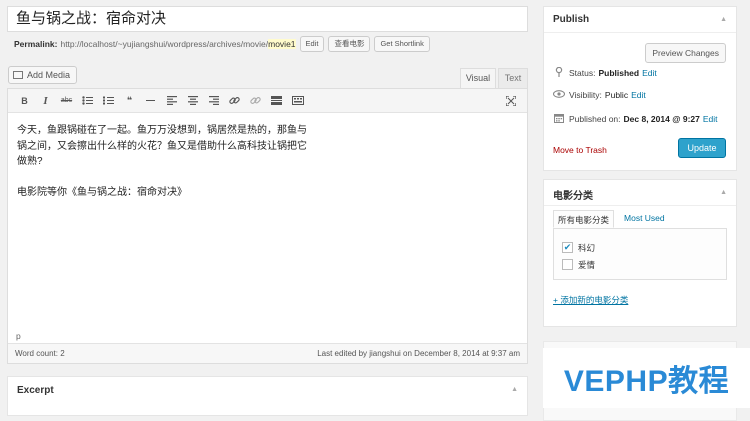 The image size is (750, 421). I want to click on horizontal-line-icon, so click(150, 101).